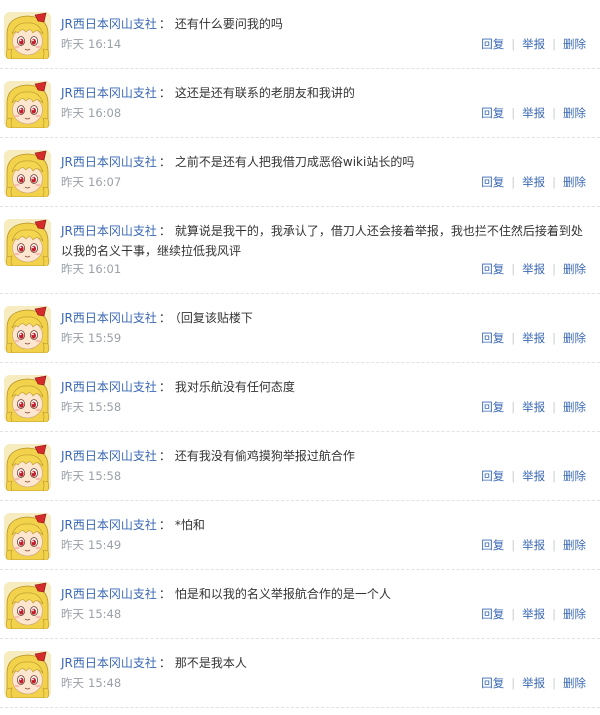 Image resolution: width=600 pixels, height=715 pixels. Describe the element at coordinates (105, 269) in the screenshot. I see `timestamp-time: 16:01` at that location.